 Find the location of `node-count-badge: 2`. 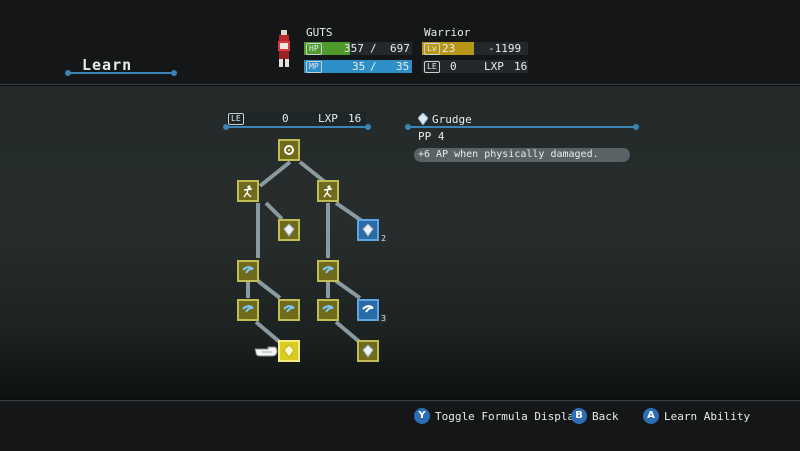

node-count-badge: 2 is located at coordinates (383, 238).